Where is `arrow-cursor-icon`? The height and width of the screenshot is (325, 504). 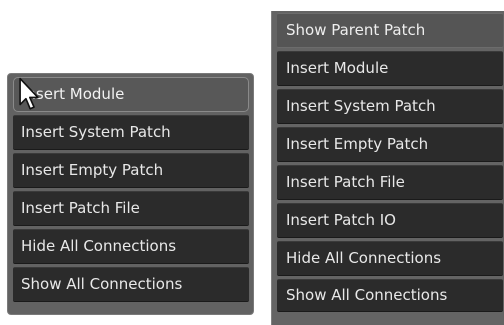
arrow-cursor-icon is located at coordinates (29, 93).